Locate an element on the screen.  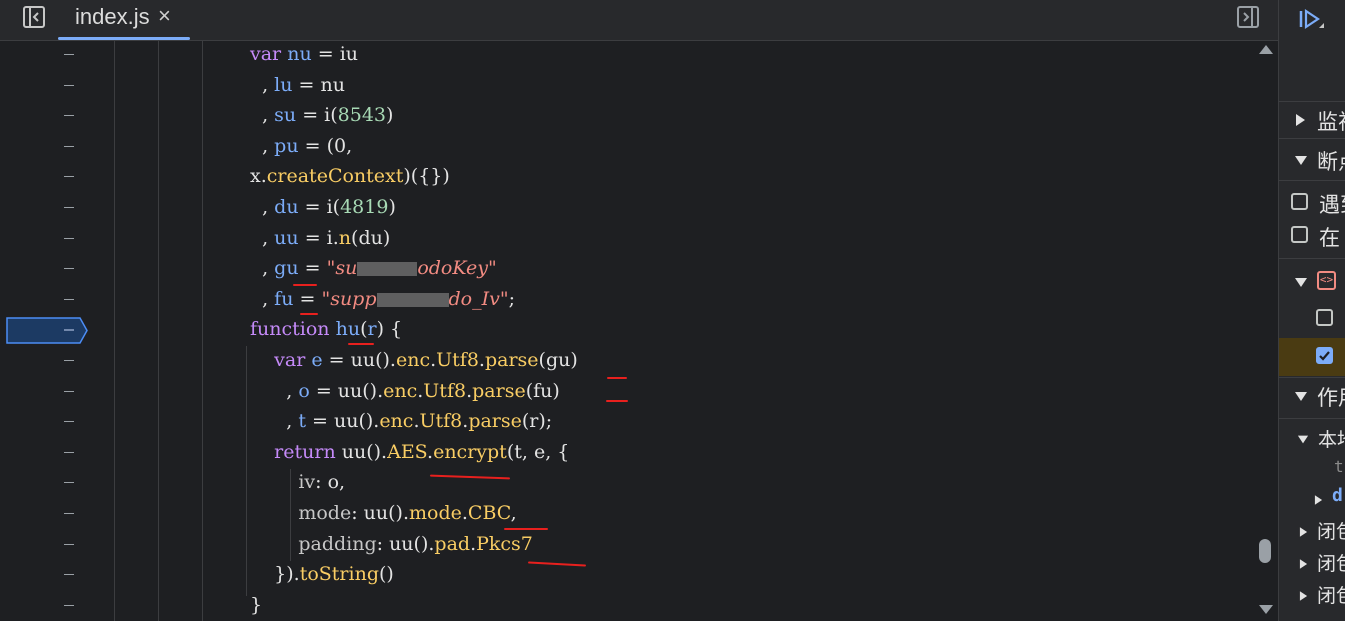
code-line: }).toString() is located at coordinates (322, 574).